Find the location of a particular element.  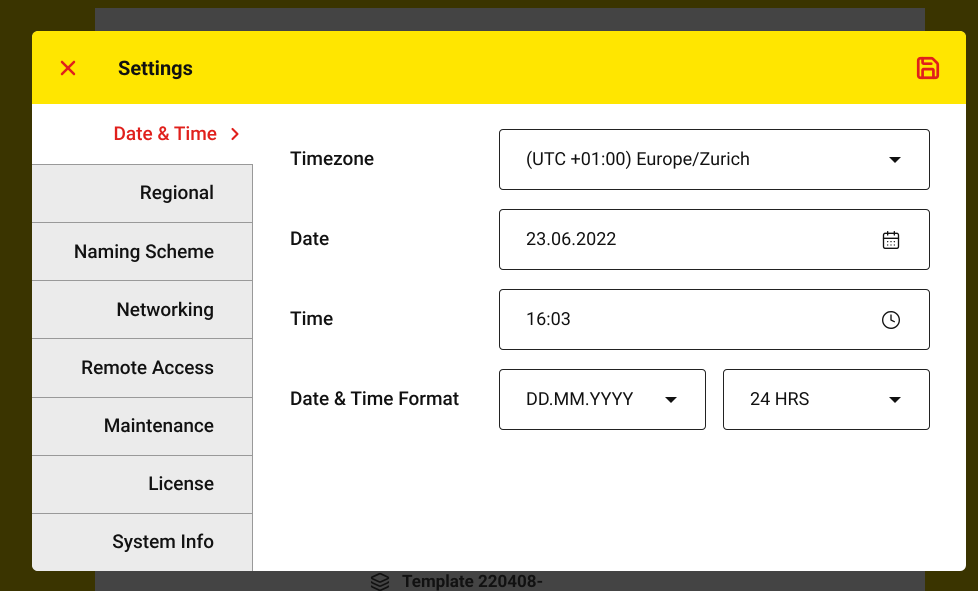

sidebar-tab: Remote Access is located at coordinates (142, 367).